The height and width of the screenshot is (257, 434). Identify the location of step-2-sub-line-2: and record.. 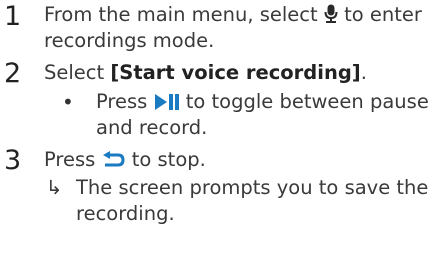
(152, 127).